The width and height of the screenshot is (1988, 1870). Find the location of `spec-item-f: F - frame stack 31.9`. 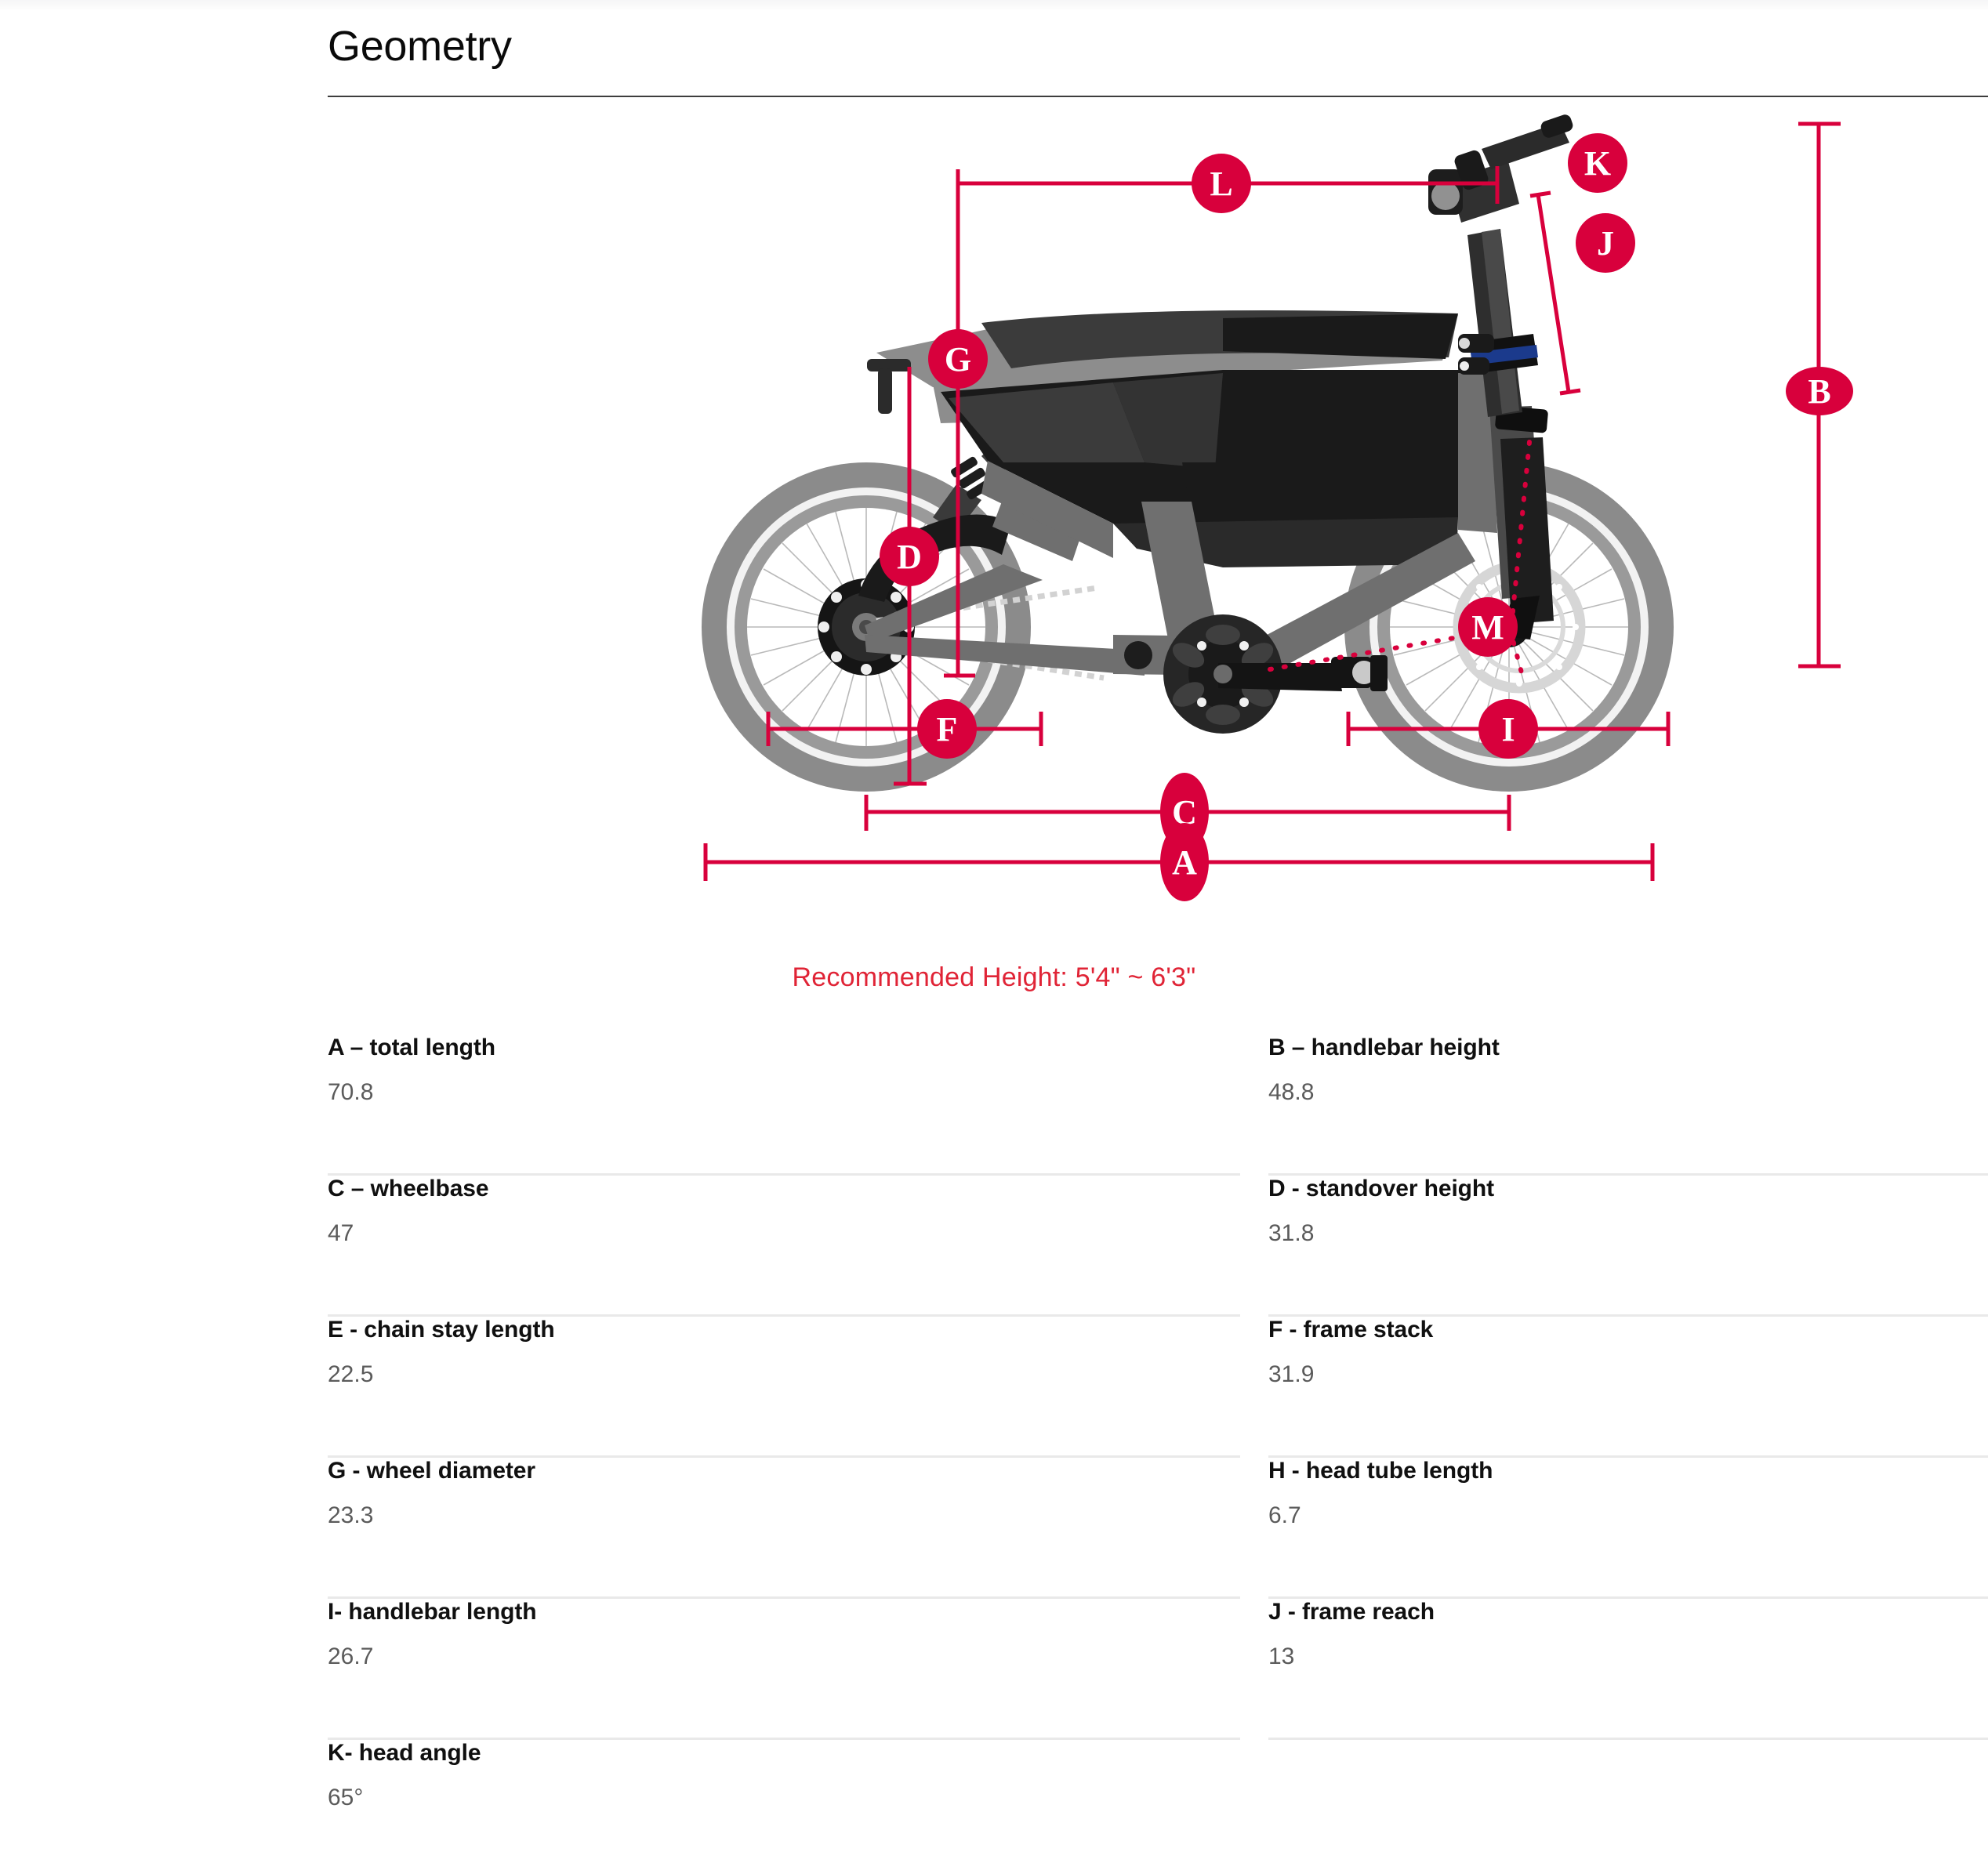

spec-item-f: F - frame stack 31.9 is located at coordinates (1628, 1387).